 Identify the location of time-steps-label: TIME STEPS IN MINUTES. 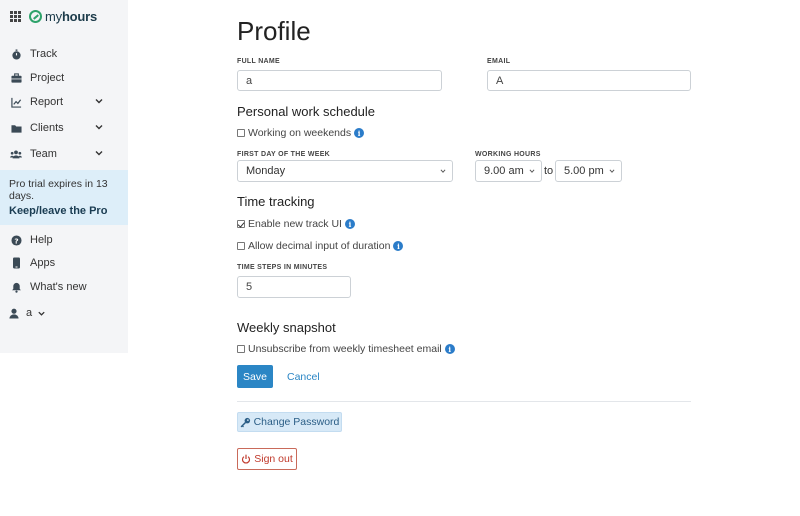
(282, 267).